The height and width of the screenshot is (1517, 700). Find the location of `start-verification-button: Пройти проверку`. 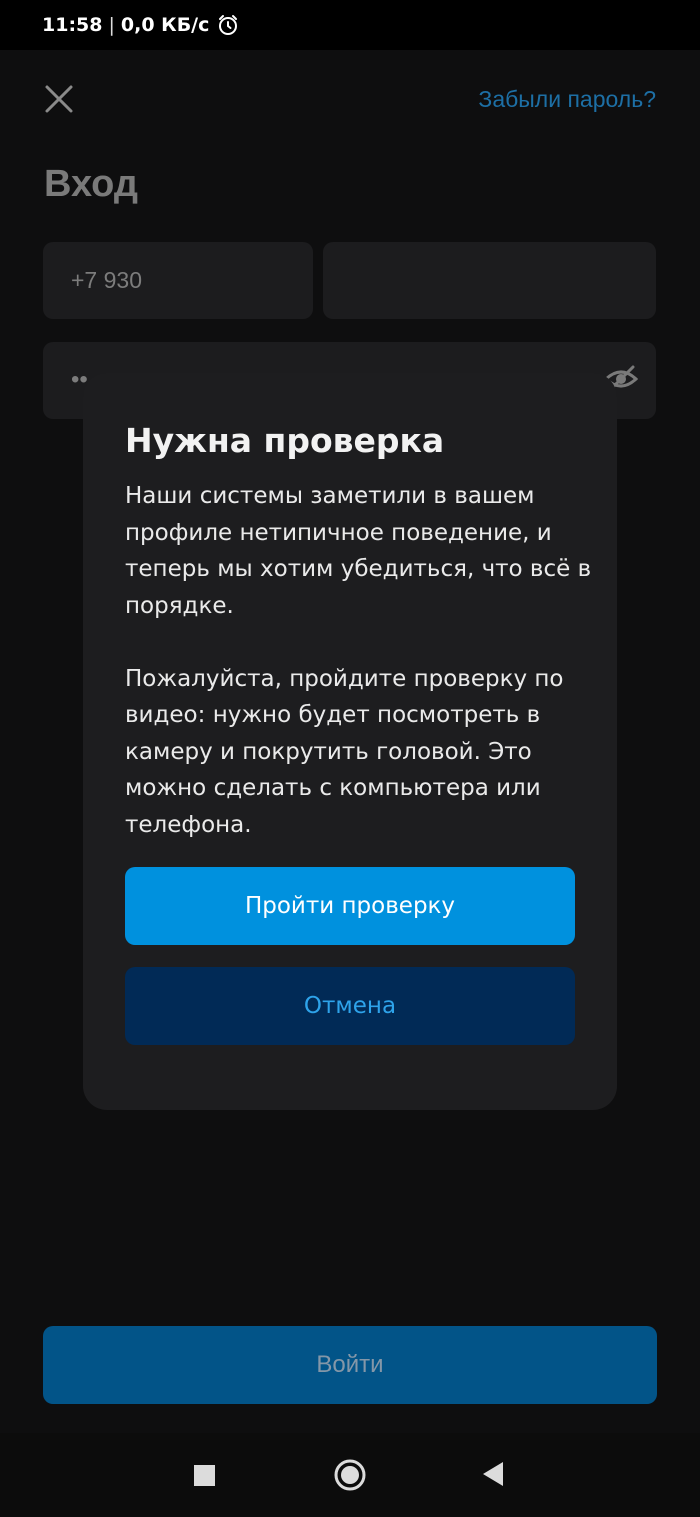

start-verification-button: Пройти проверку is located at coordinates (350, 906).